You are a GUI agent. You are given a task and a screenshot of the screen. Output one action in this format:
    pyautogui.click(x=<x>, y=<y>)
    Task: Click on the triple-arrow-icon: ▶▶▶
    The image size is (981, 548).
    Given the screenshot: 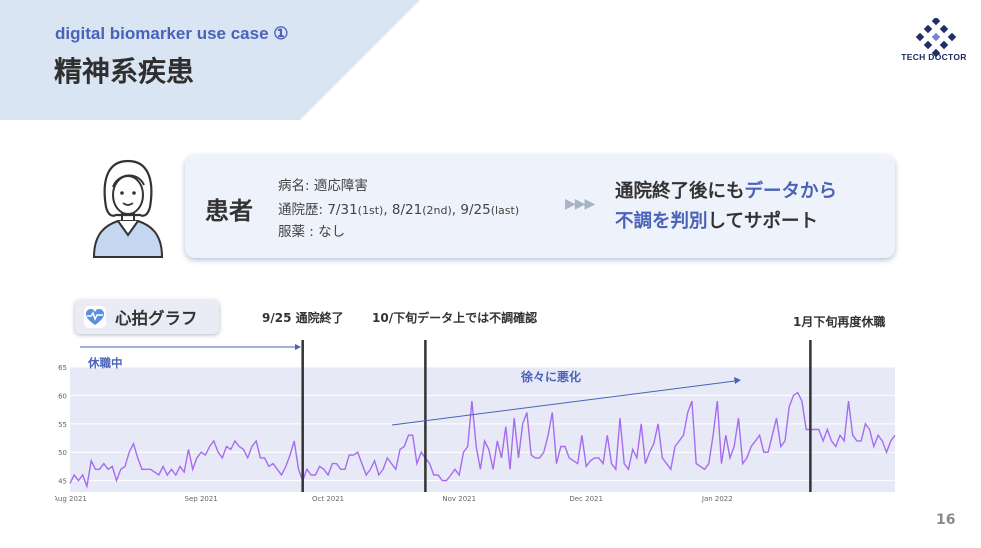 What is the action you would take?
    pyautogui.click(x=580, y=204)
    